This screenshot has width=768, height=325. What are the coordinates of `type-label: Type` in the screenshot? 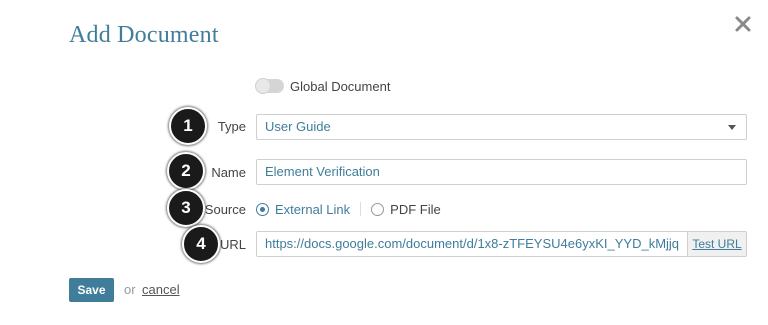 It's located at (231, 126).